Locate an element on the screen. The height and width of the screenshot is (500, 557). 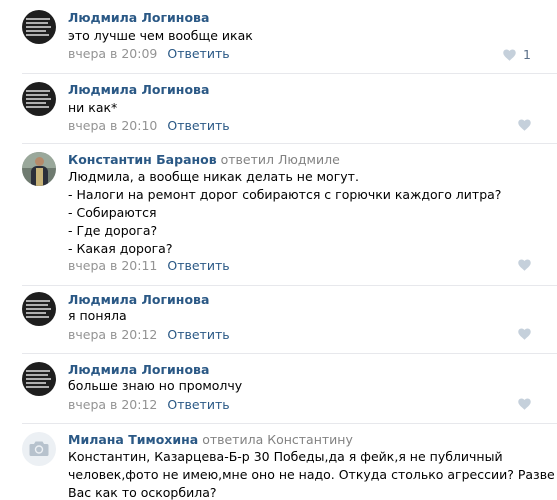
comment-text: ни как* is located at coordinates (92, 108).